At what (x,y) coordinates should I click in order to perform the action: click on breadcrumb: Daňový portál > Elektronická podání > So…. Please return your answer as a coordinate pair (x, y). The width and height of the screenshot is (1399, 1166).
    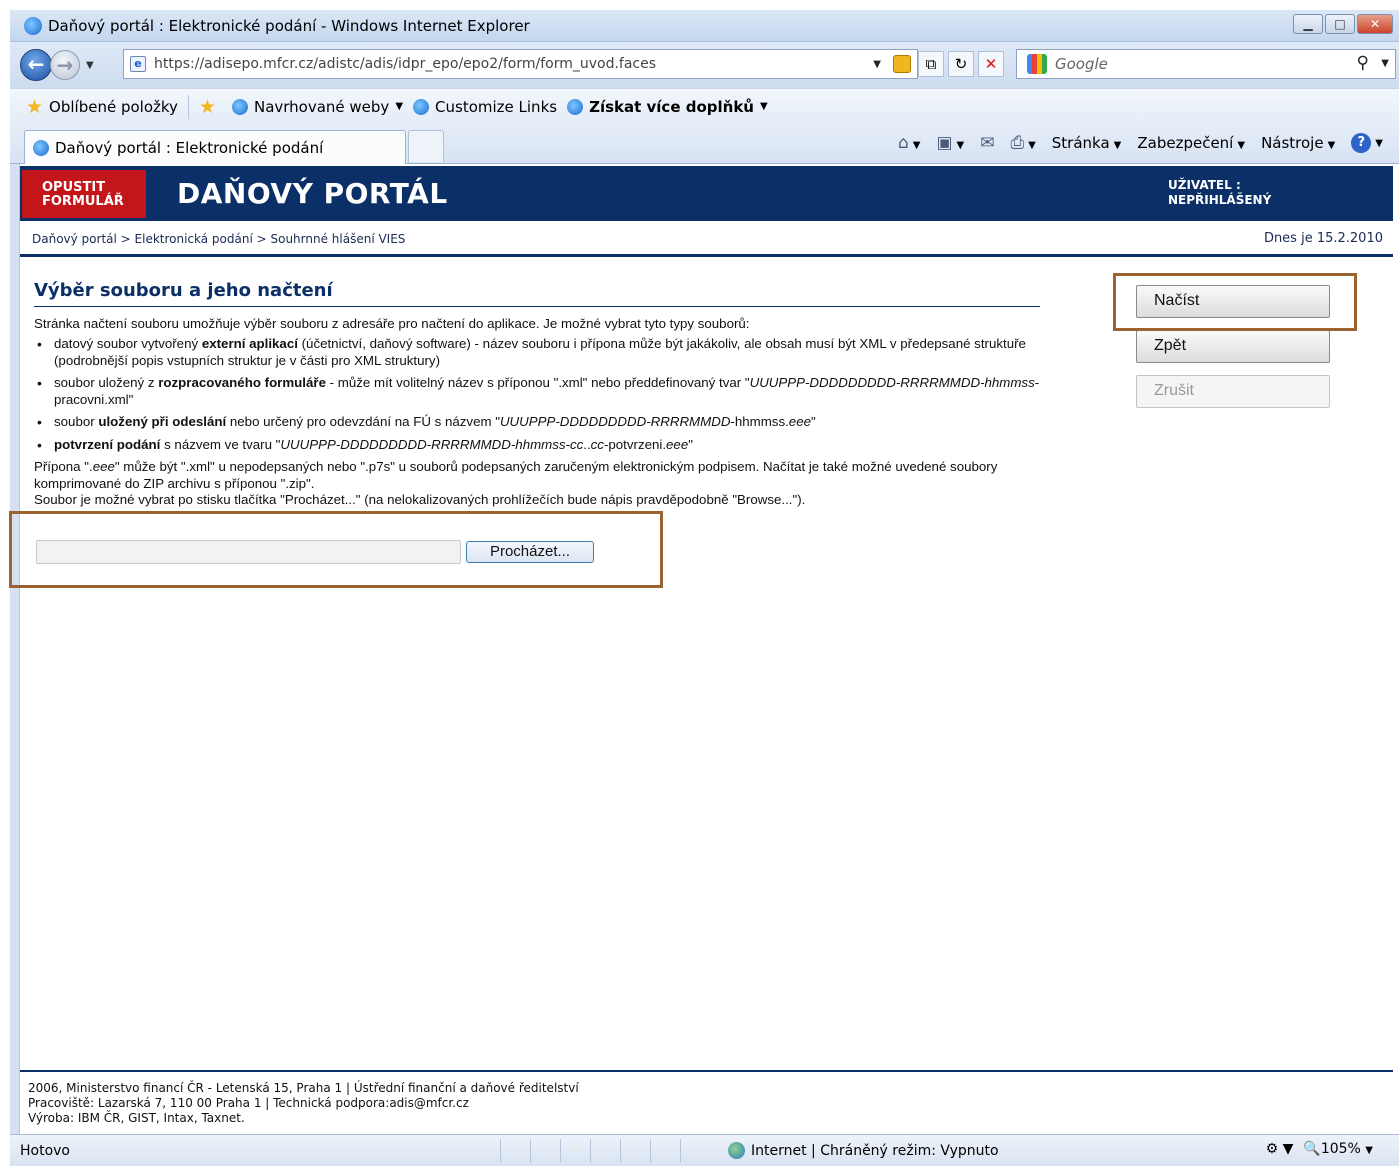
    Looking at the image, I should click on (218, 239).